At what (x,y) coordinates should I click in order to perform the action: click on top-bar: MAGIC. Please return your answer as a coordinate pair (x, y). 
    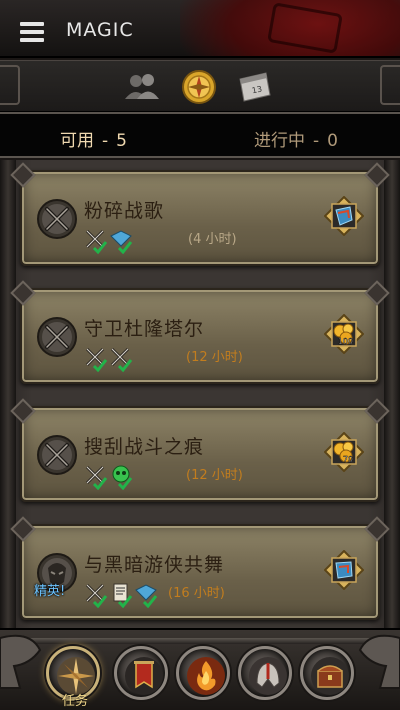
    Looking at the image, I should click on (200, 29).